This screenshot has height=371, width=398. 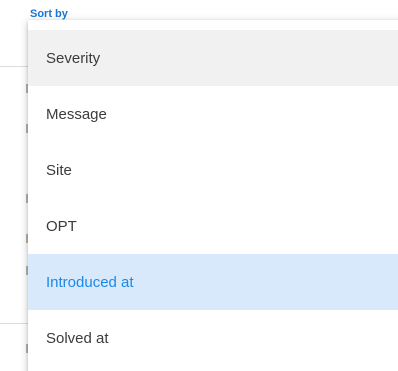 I want to click on sort-by-label: Sort by, so click(x=49, y=14).